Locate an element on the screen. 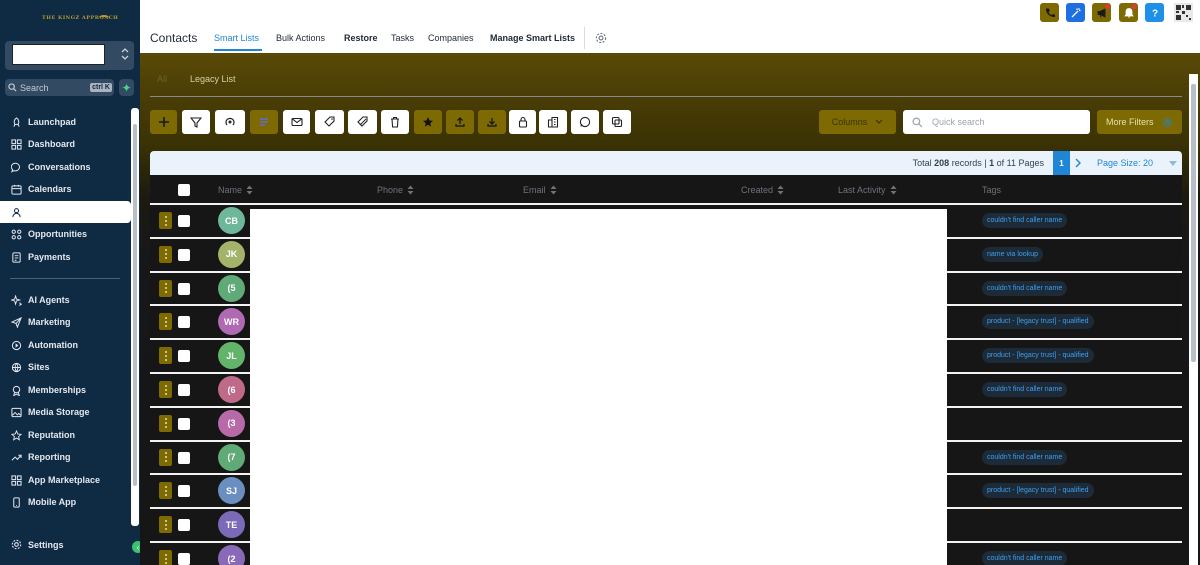  quick-add-button: ✦ is located at coordinates (126, 87).